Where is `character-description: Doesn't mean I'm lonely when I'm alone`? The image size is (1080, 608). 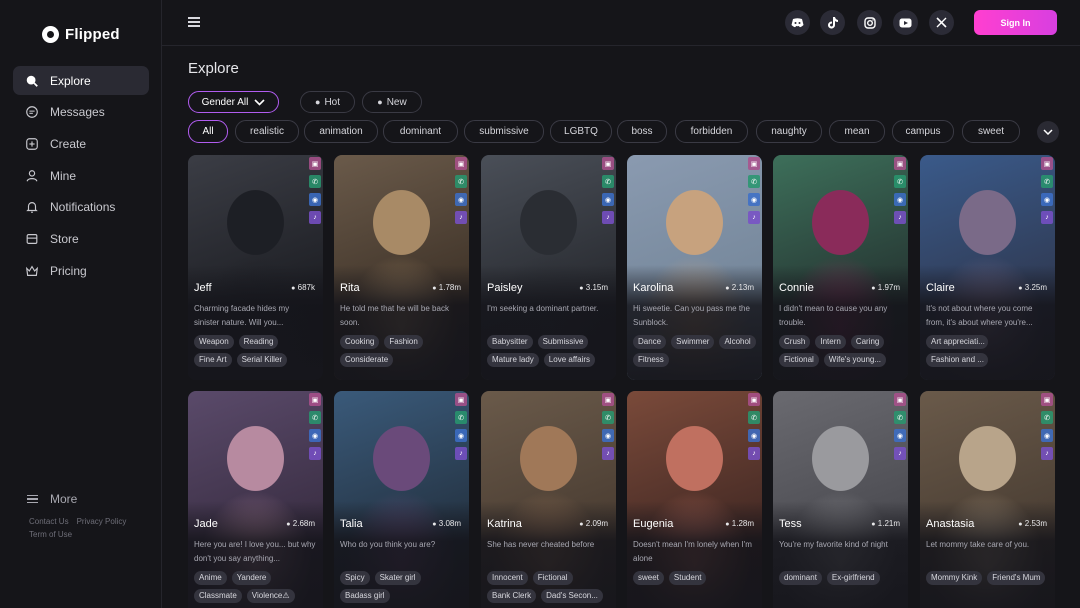 character-description: Doesn't mean I'm lonely when I'm alone is located at coordinates (692, 551).